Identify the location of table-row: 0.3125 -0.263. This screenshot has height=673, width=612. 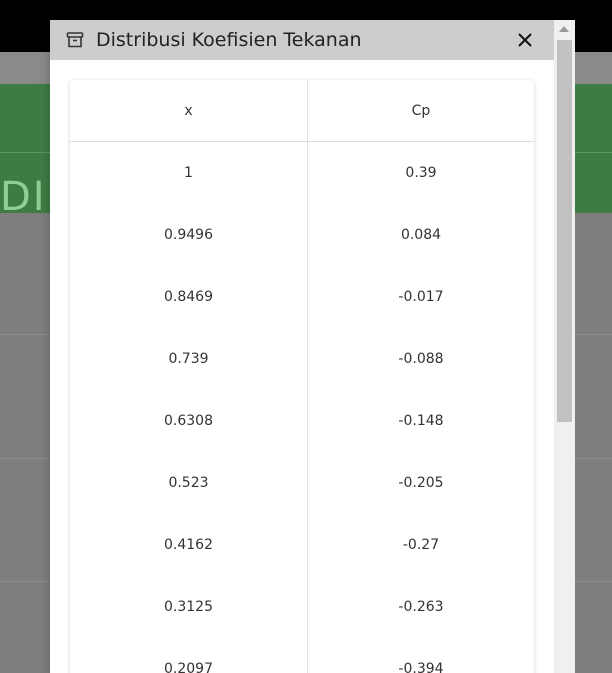
(302, 607).